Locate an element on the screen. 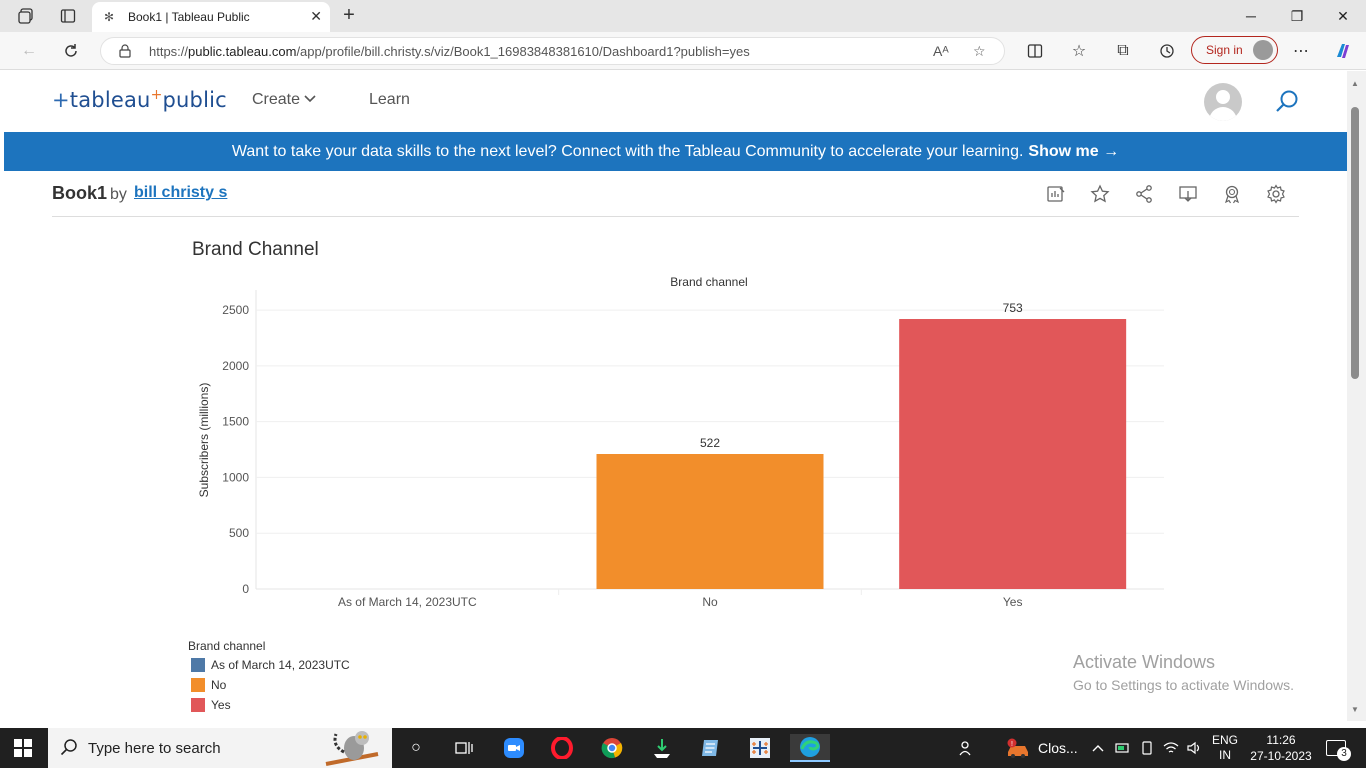 This screenshot has height=768, width=1366. legend-label: No is located at coordinates (219, 685).